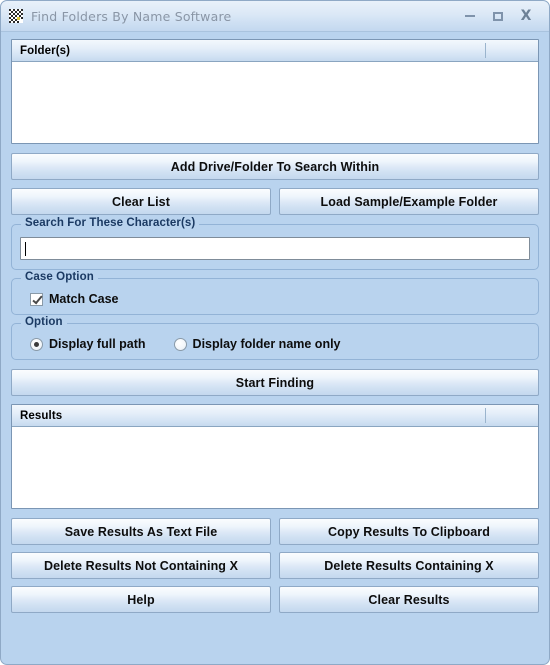 Image resolution: width=550 pixels, height=665 pixels. Describe the element at coordinates (59, 277) in the screenshot. I see `case-group-title: Case Option` at that location.